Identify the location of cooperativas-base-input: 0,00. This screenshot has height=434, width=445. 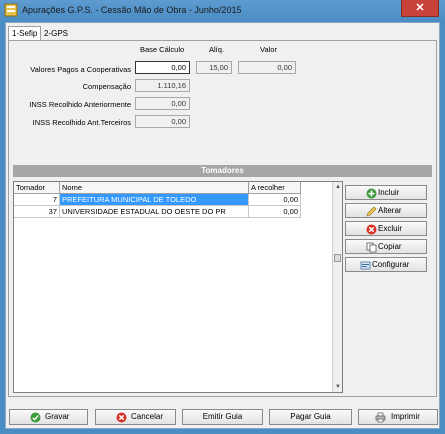
(162, 67).